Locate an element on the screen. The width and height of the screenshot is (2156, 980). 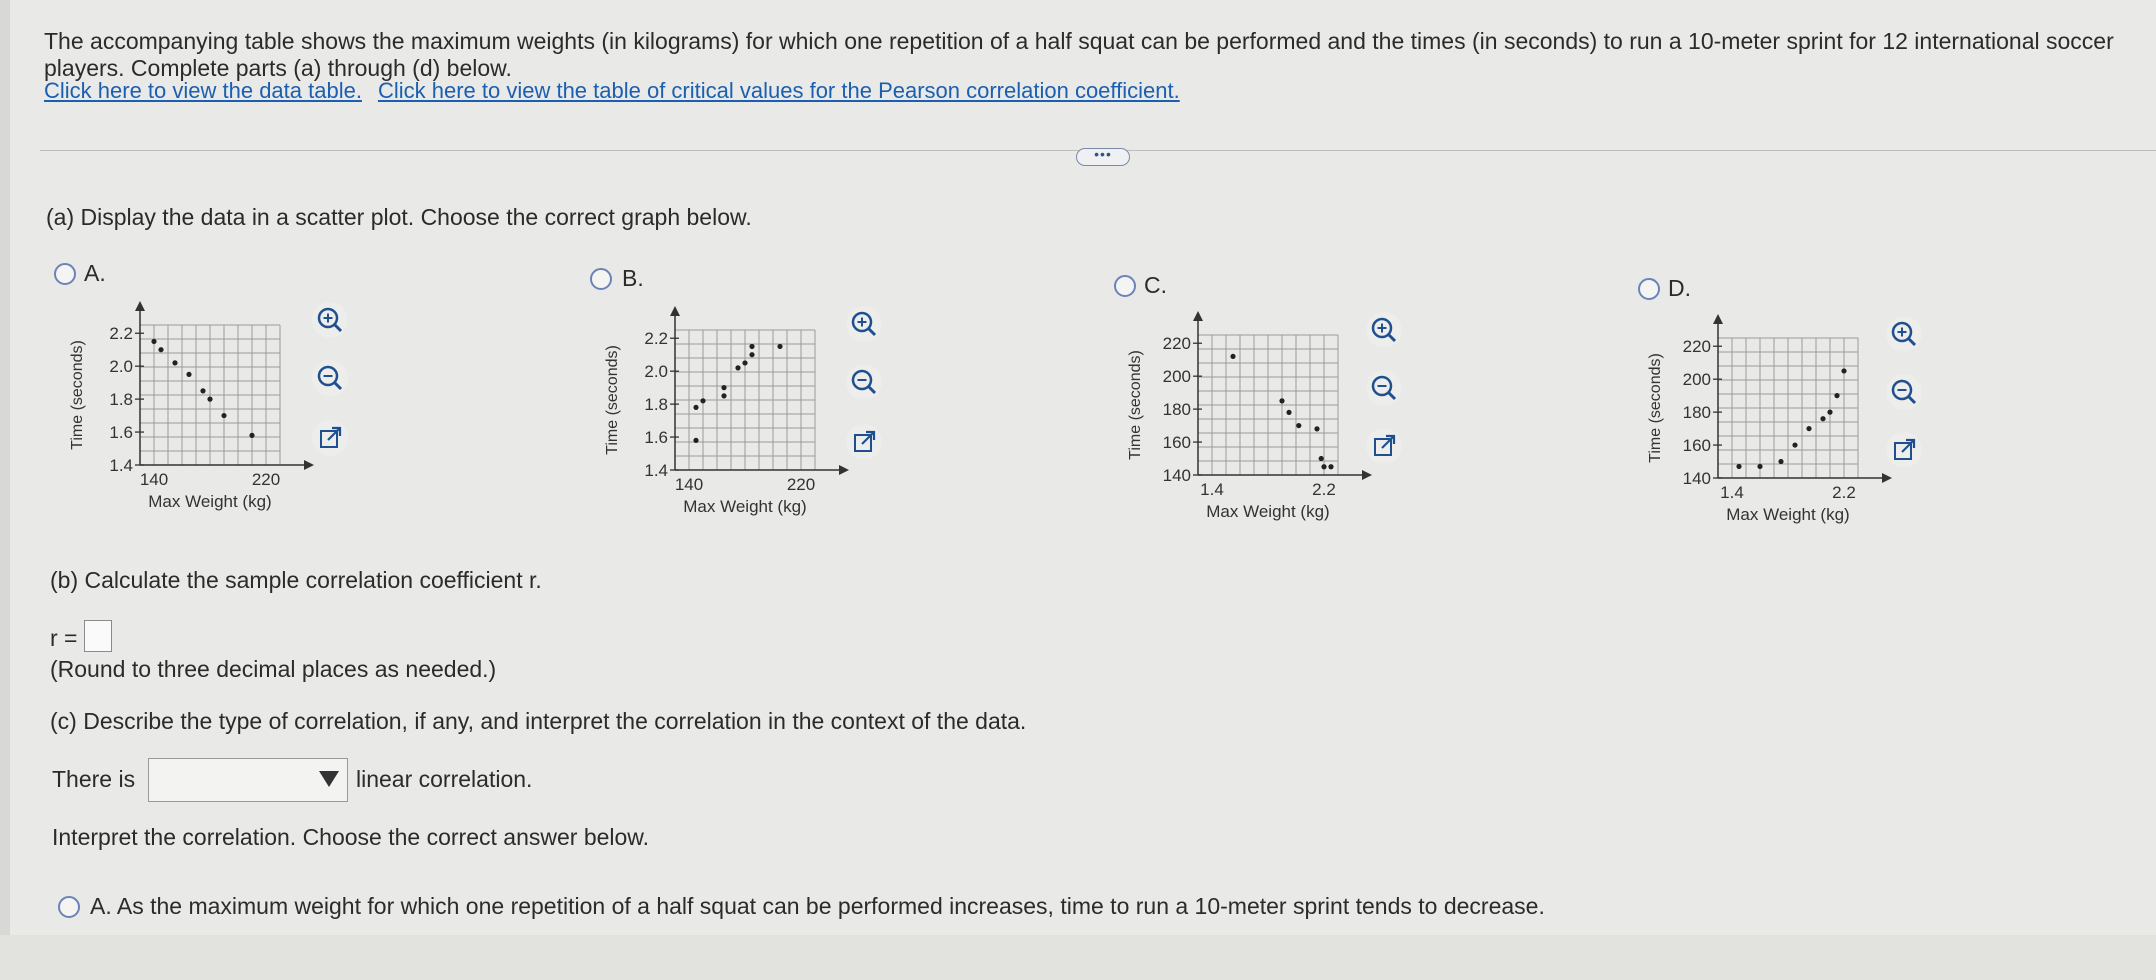
option-c-label: C. is located at coordinates (1155, 285).